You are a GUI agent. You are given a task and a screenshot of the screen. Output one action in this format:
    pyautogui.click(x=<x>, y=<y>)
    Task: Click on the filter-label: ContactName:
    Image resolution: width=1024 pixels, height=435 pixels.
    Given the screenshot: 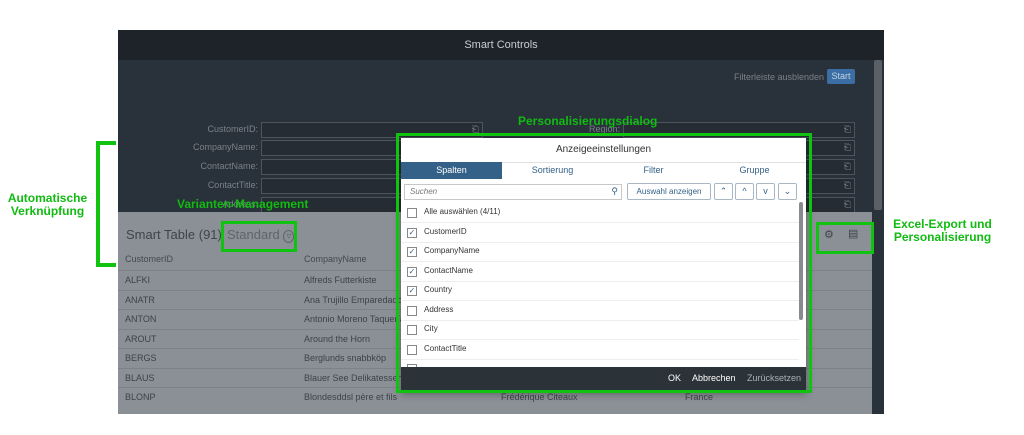 What is the action you would take?
    pyautogui.click(x=229, y=166)
    